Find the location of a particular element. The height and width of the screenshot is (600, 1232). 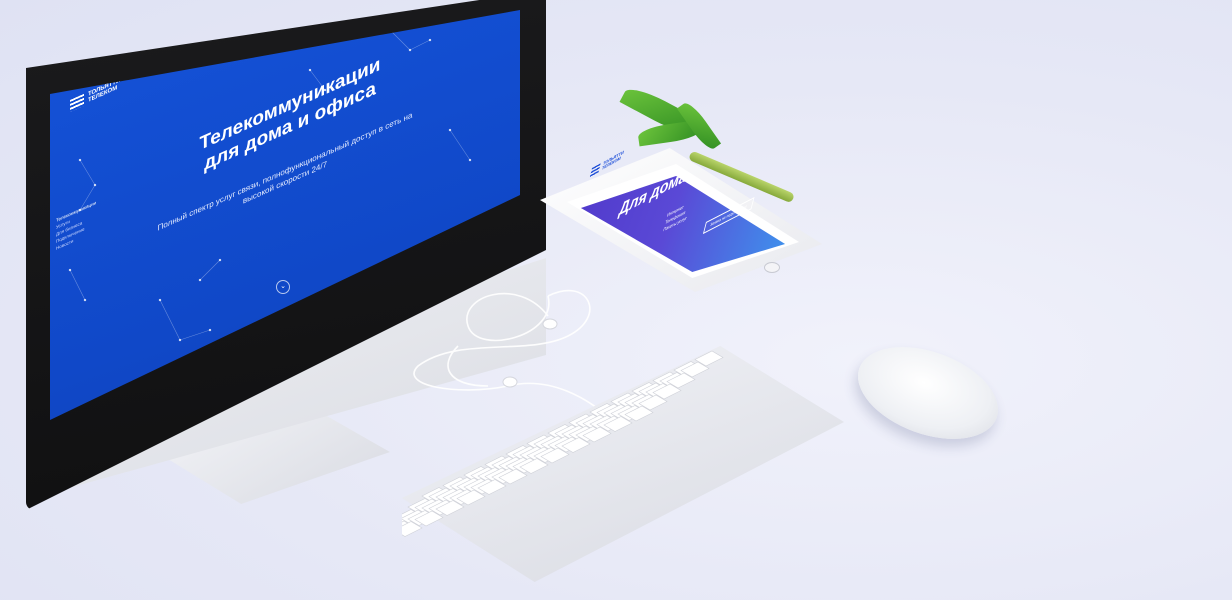

phone-home-button is located at coordinates (772, 267).